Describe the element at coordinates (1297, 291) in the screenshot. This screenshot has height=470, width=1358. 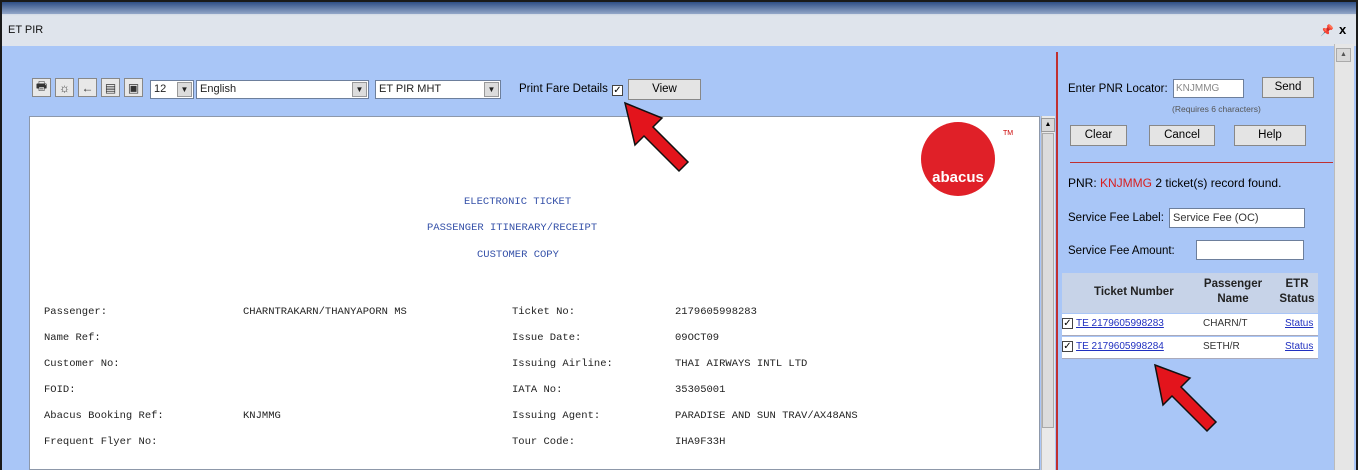
I see `etr-status-header: ETR Status` at that location.